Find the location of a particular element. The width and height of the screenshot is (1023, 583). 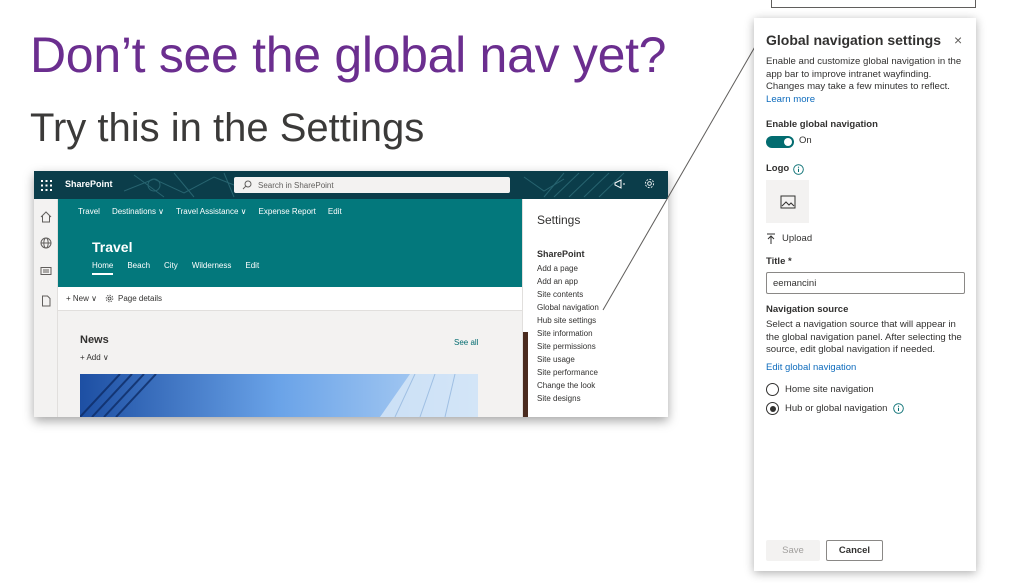

command-bar: + New ∨ Page details is located at coordinates (295, 299).